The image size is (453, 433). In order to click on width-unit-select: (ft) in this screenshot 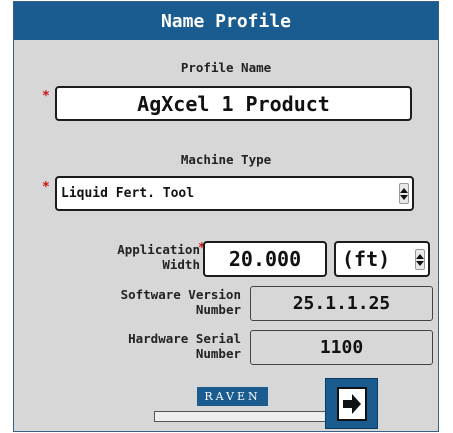, I will do `click(382, 259)`.